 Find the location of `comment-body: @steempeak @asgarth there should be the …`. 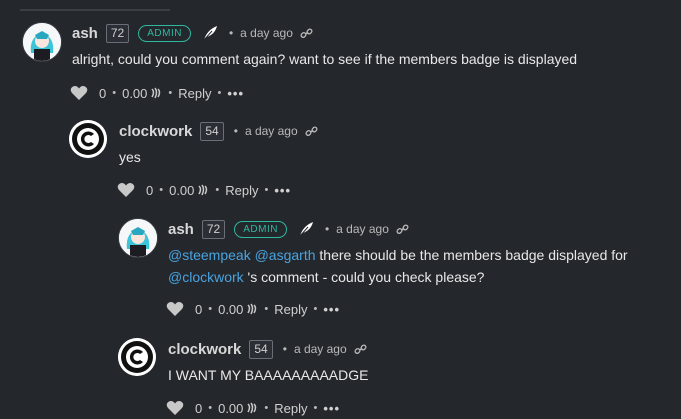

comment-body: @steempeak @asgarth there should be the … is located at coordinates (398, 266).